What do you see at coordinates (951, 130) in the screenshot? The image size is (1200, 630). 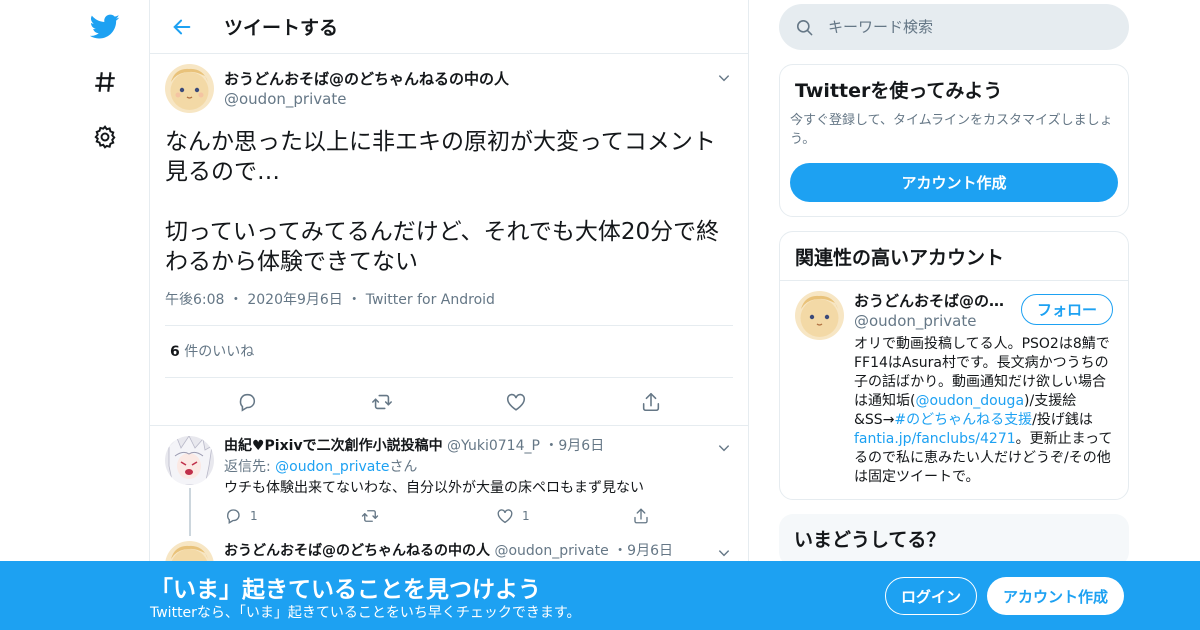 I see `signup-card-description: 今すぐ登録して、タイムラインをカスタマイズしましょう。` at bounding box center [951, 130].